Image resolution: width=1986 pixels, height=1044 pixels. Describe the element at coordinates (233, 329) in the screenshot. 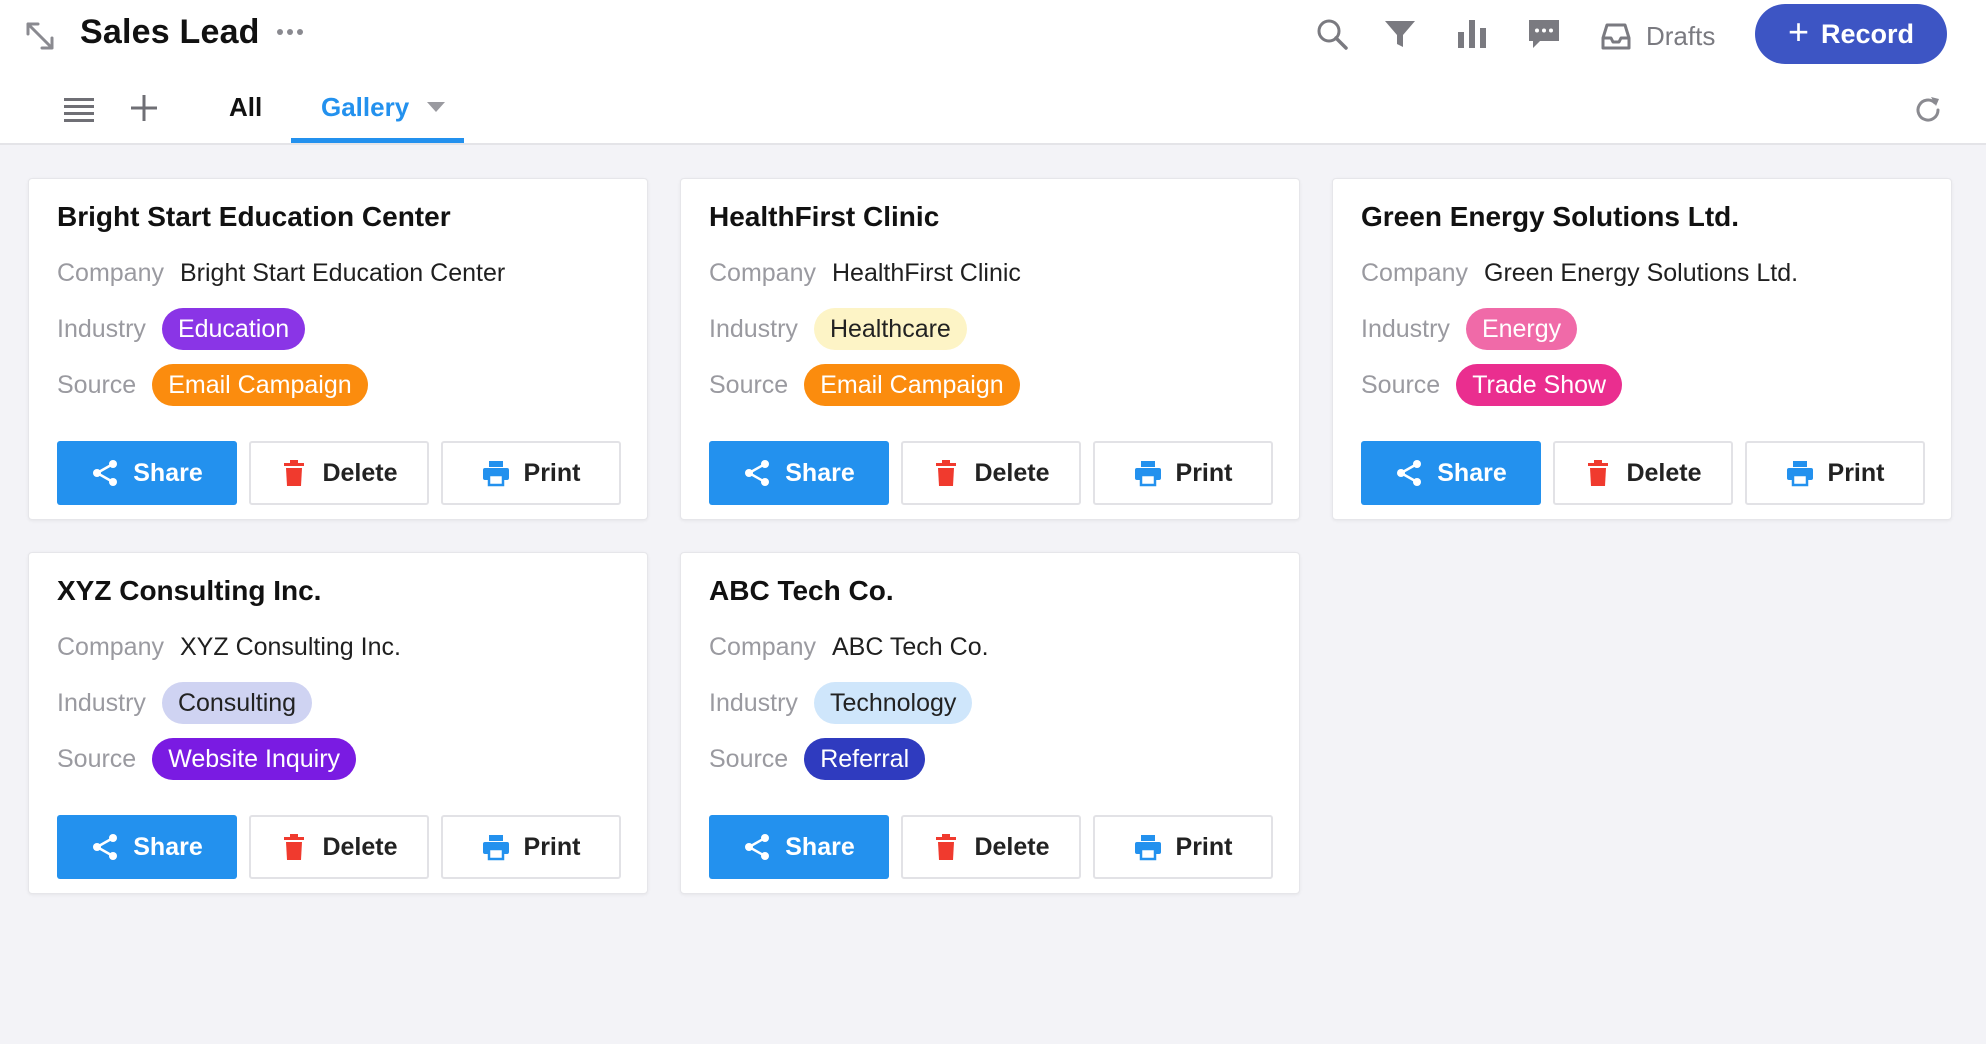

I see `industry-tag: Education` at that location.